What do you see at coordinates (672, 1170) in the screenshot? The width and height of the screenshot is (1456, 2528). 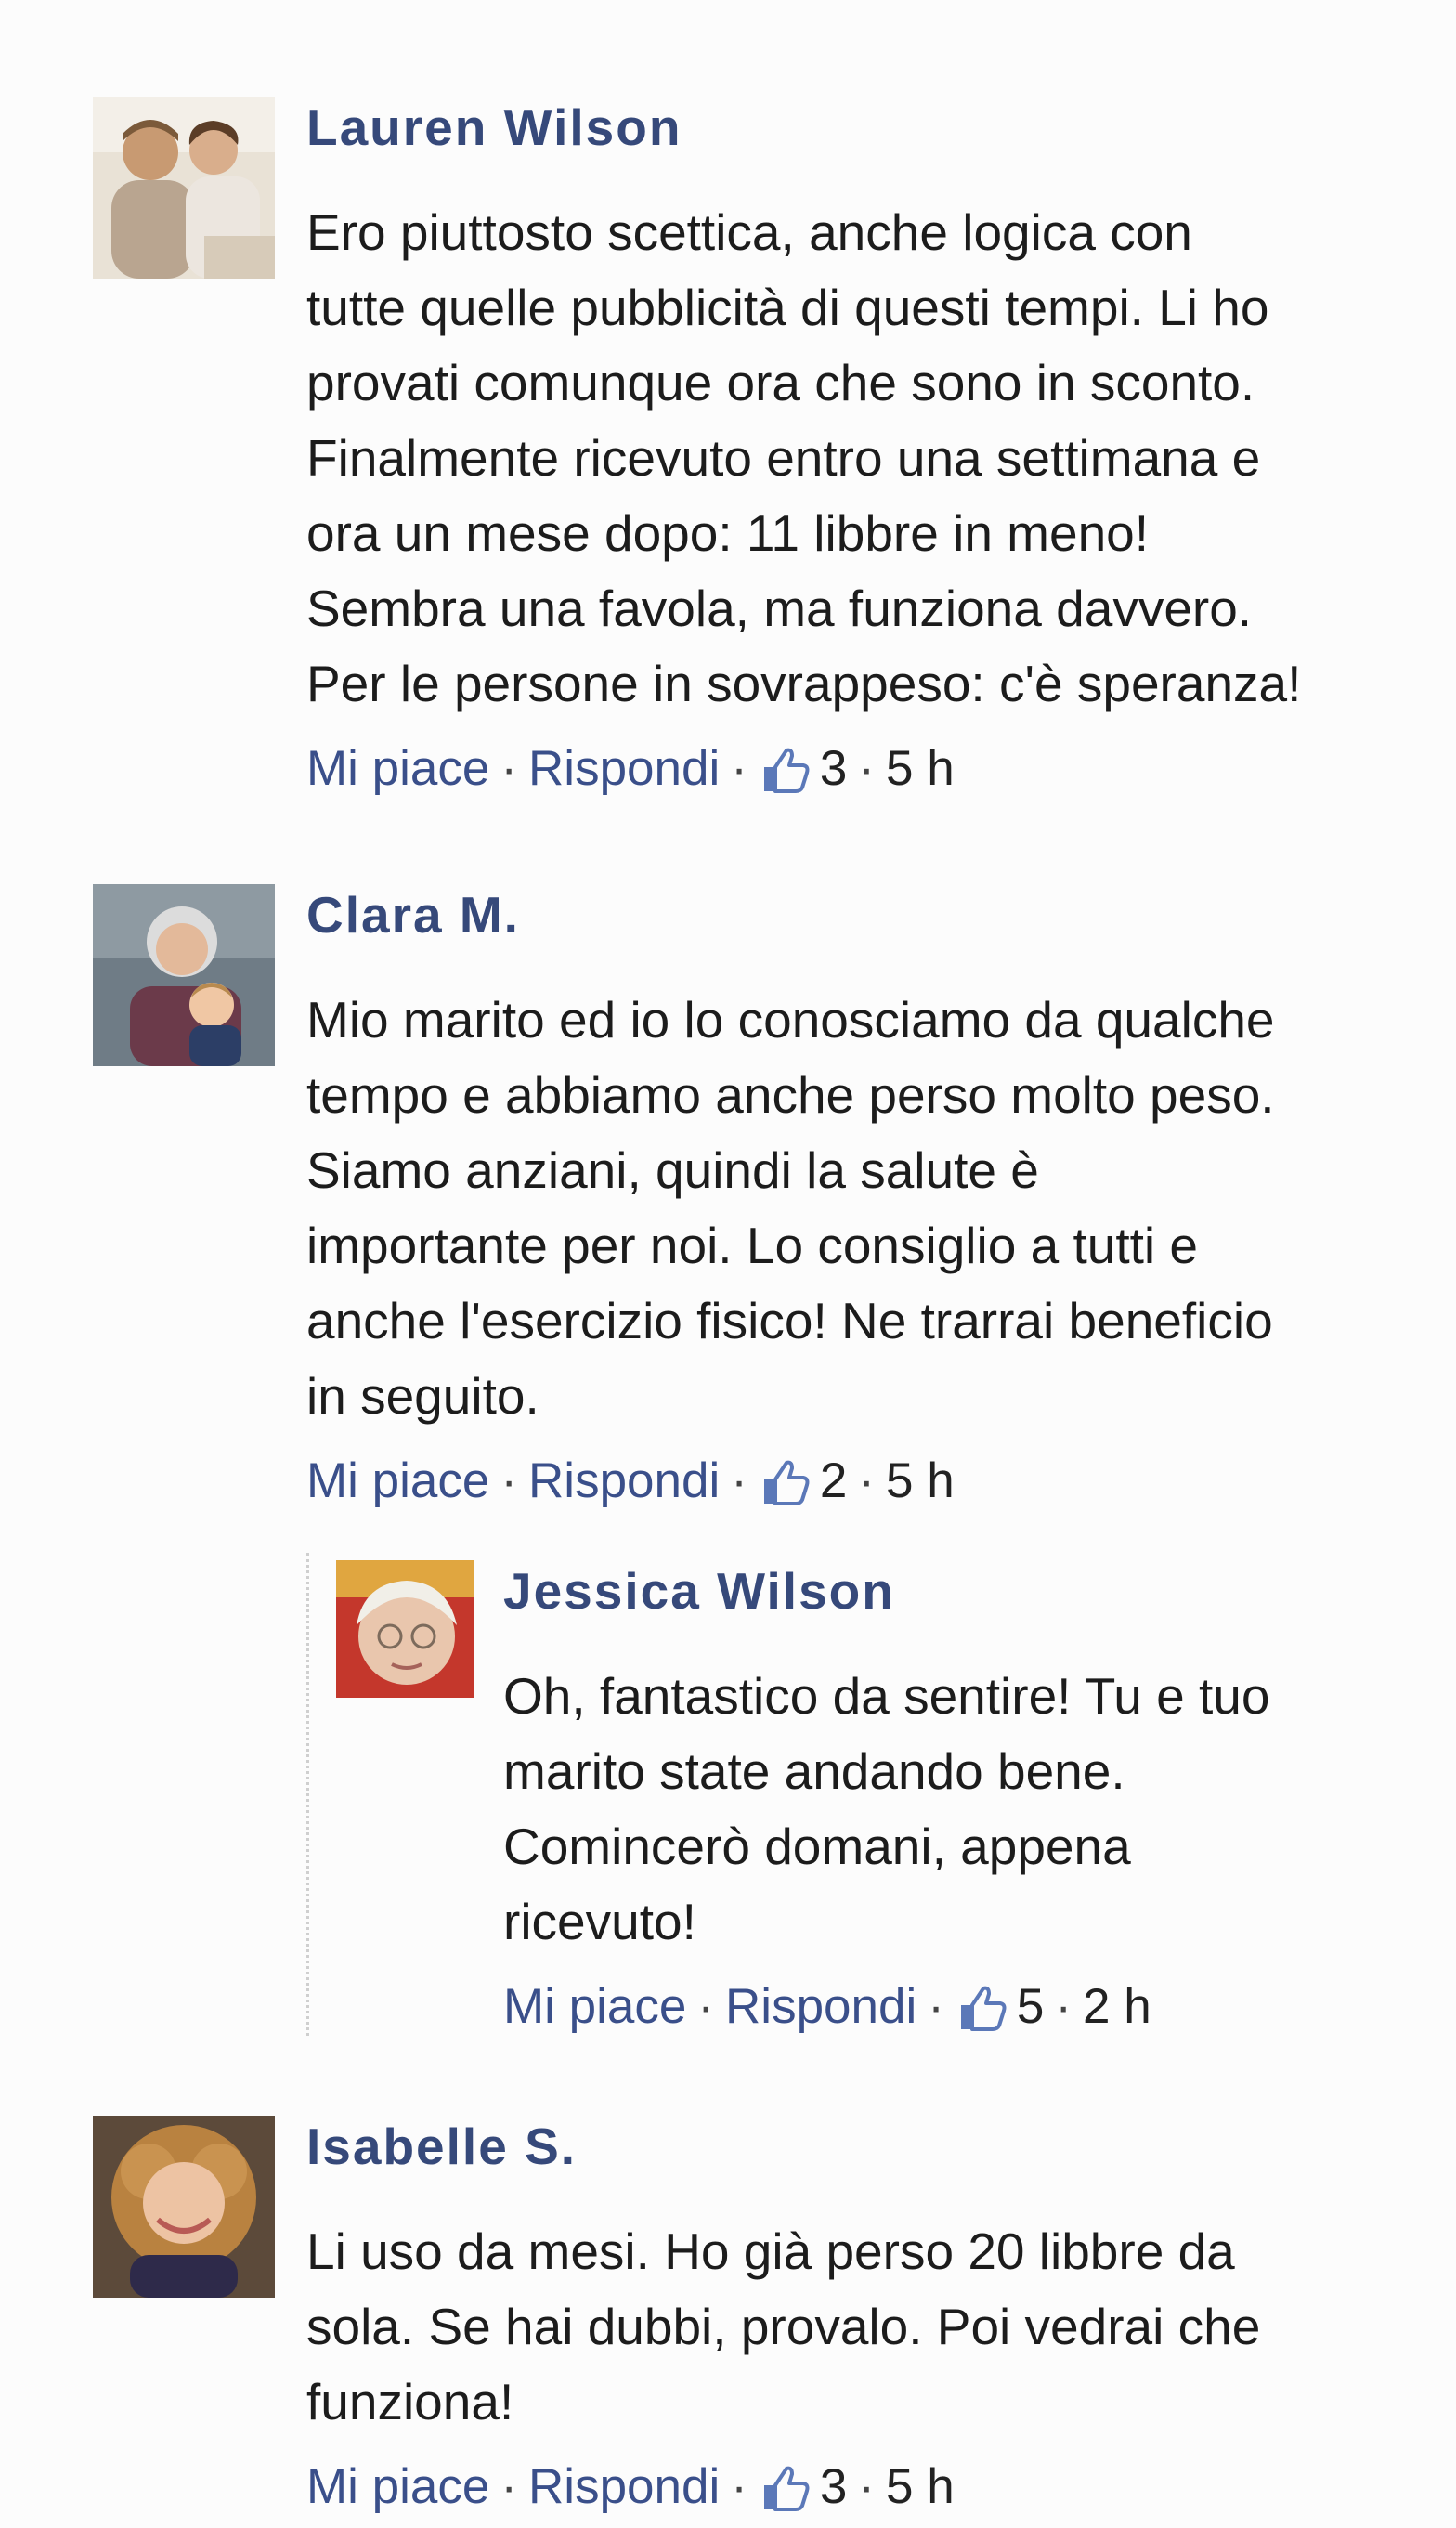 I see `comment-text-line: Siamo anziani, quindi la salute è` at bounding box center [672, 1170].